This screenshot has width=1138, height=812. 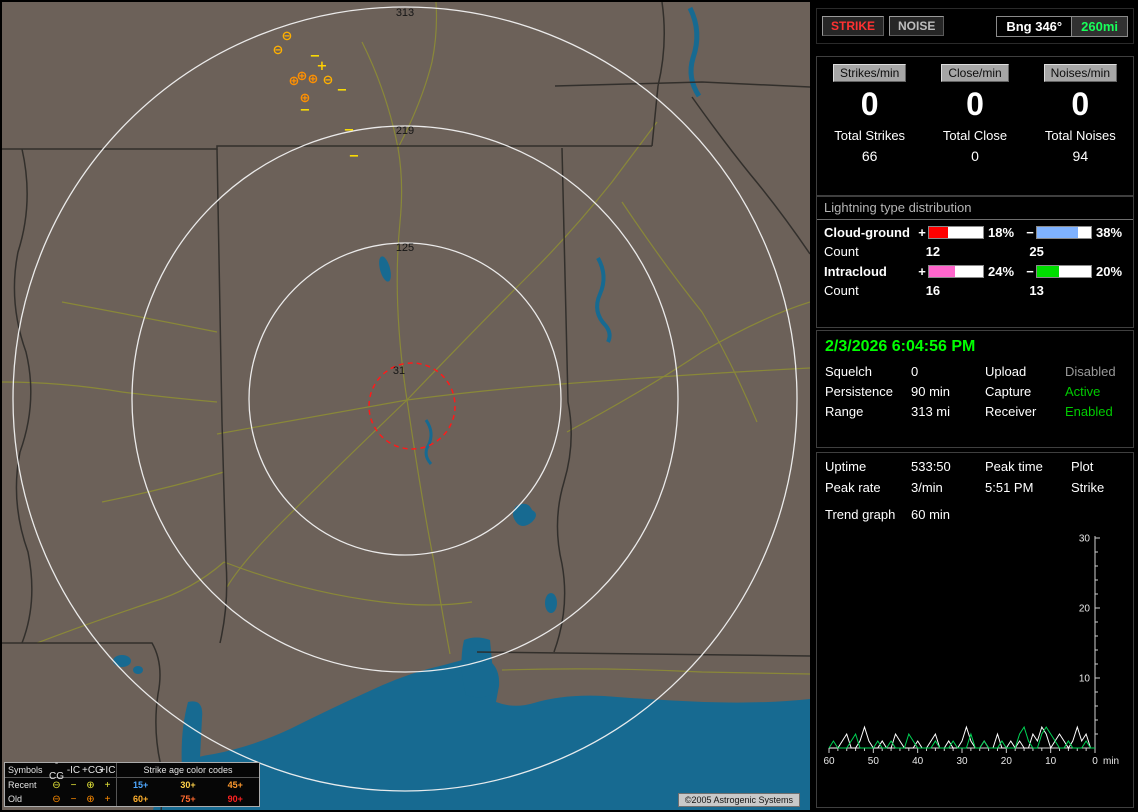 I want to click on cloud-ground-row: Cloud-ground + 18% − 38%, so click(x=975, y=230).